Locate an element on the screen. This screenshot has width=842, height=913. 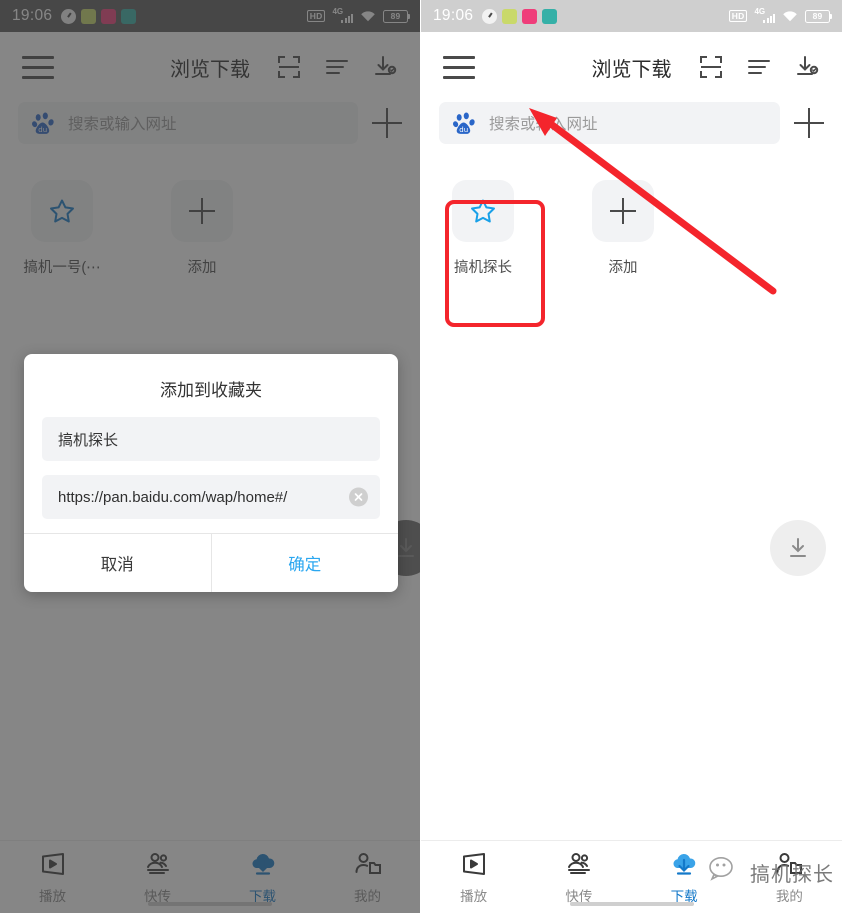
bottom-navigation: 播放 快传 下载 is located at coordinates (631, 876).